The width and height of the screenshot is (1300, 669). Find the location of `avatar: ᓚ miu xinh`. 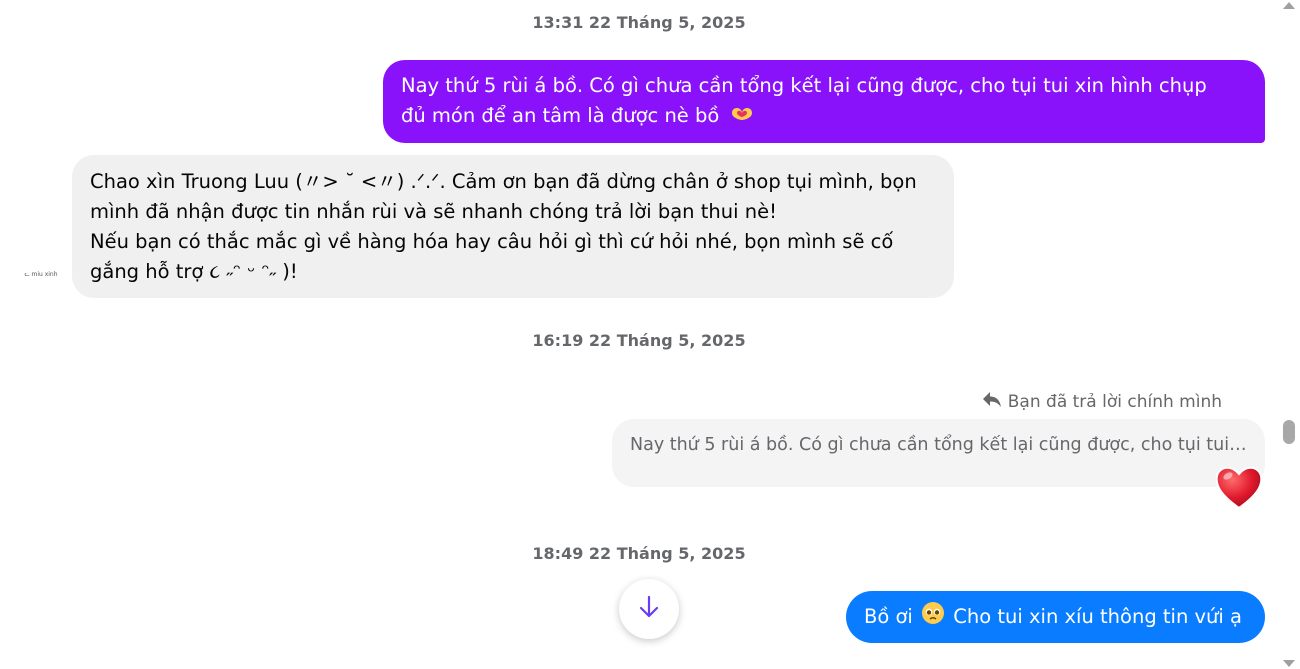

avatar: ᓚ miu xinh is located at coordinates (41, 275).